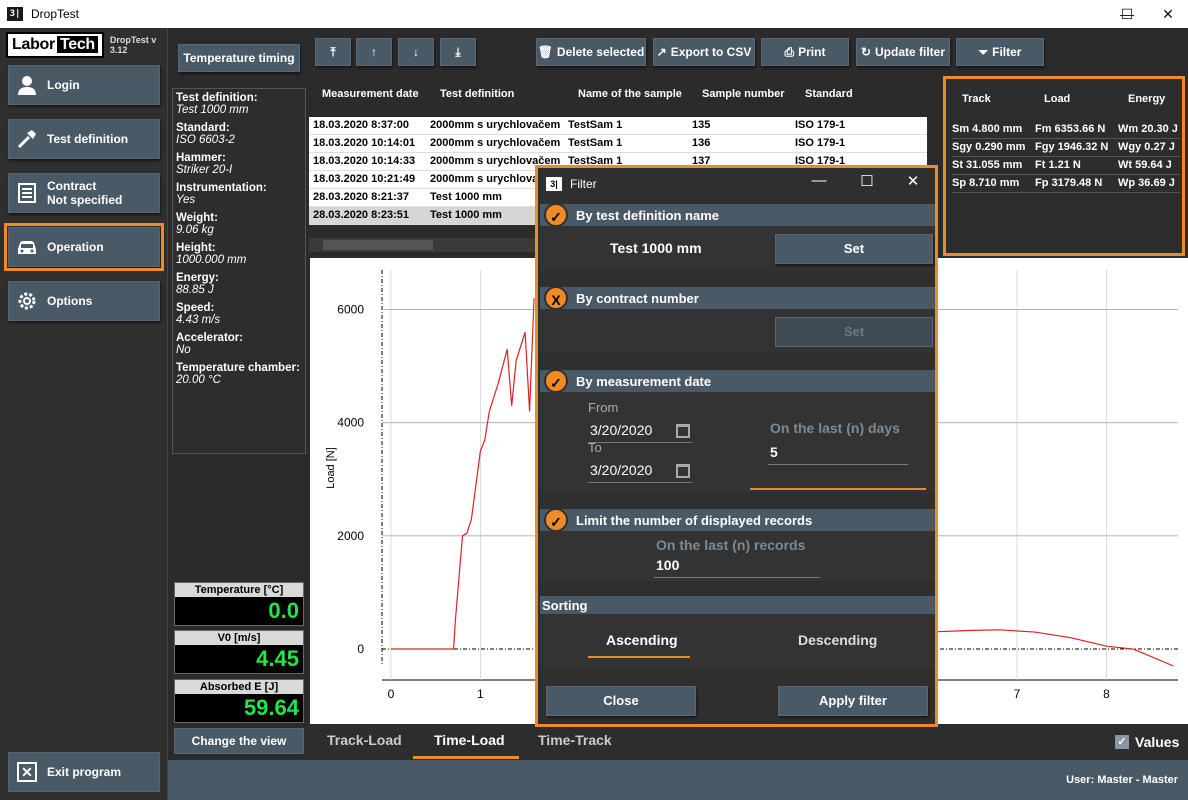 This screenshot has height=800, width=1188. What do you see at coordinates (133, 45) in the screenshot?
I see `version-label: DropTest v 3.12` at bounding box center [133, 45].